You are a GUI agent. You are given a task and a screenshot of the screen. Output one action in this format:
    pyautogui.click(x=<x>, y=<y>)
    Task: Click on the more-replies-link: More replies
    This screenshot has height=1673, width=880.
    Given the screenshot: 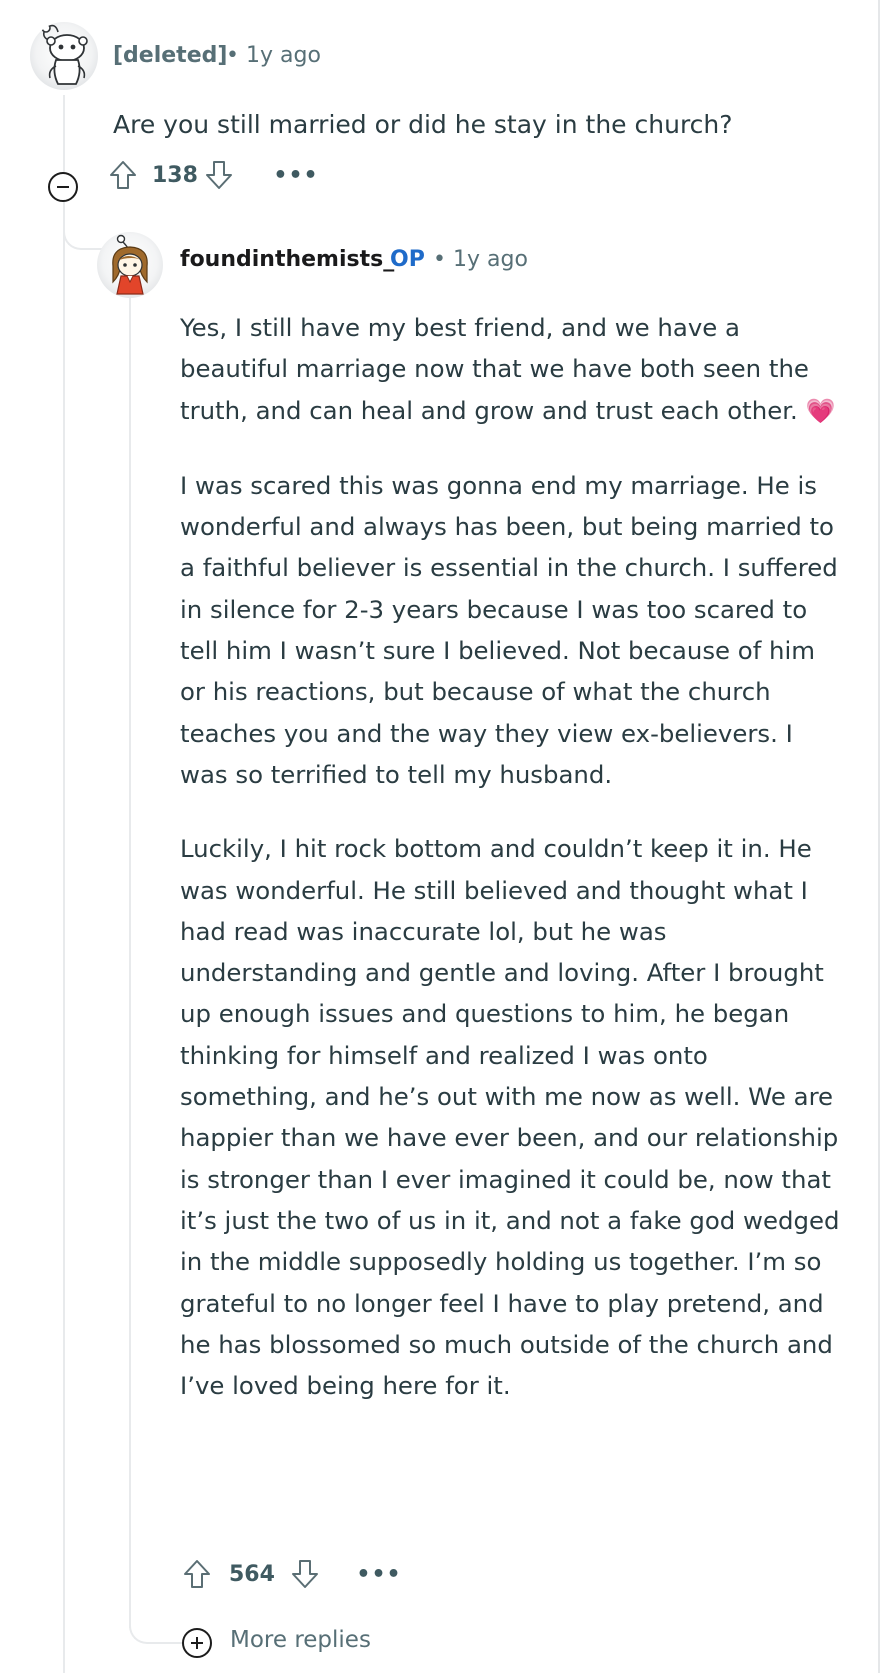 What is the action you would take?
    pyautogui.click(x=300, y=1640)
    